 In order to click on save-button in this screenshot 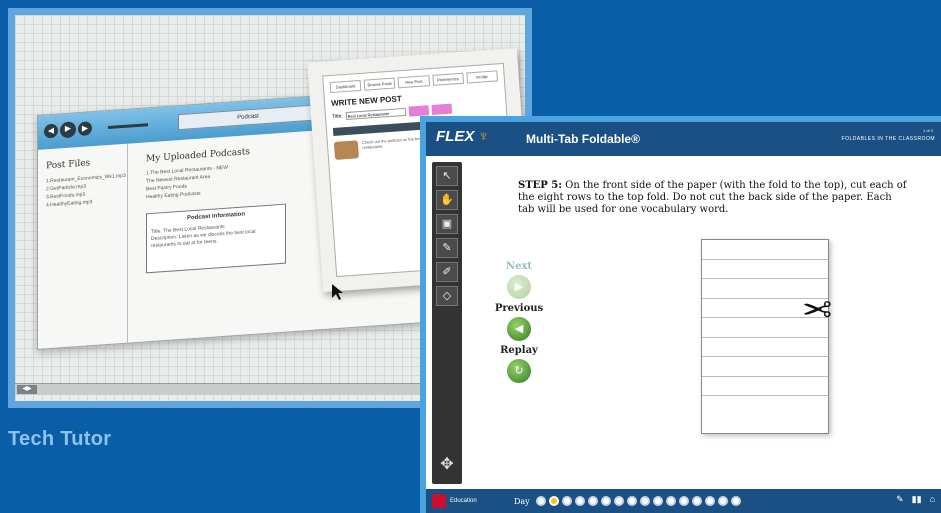, I will do `click(441, 109)`.